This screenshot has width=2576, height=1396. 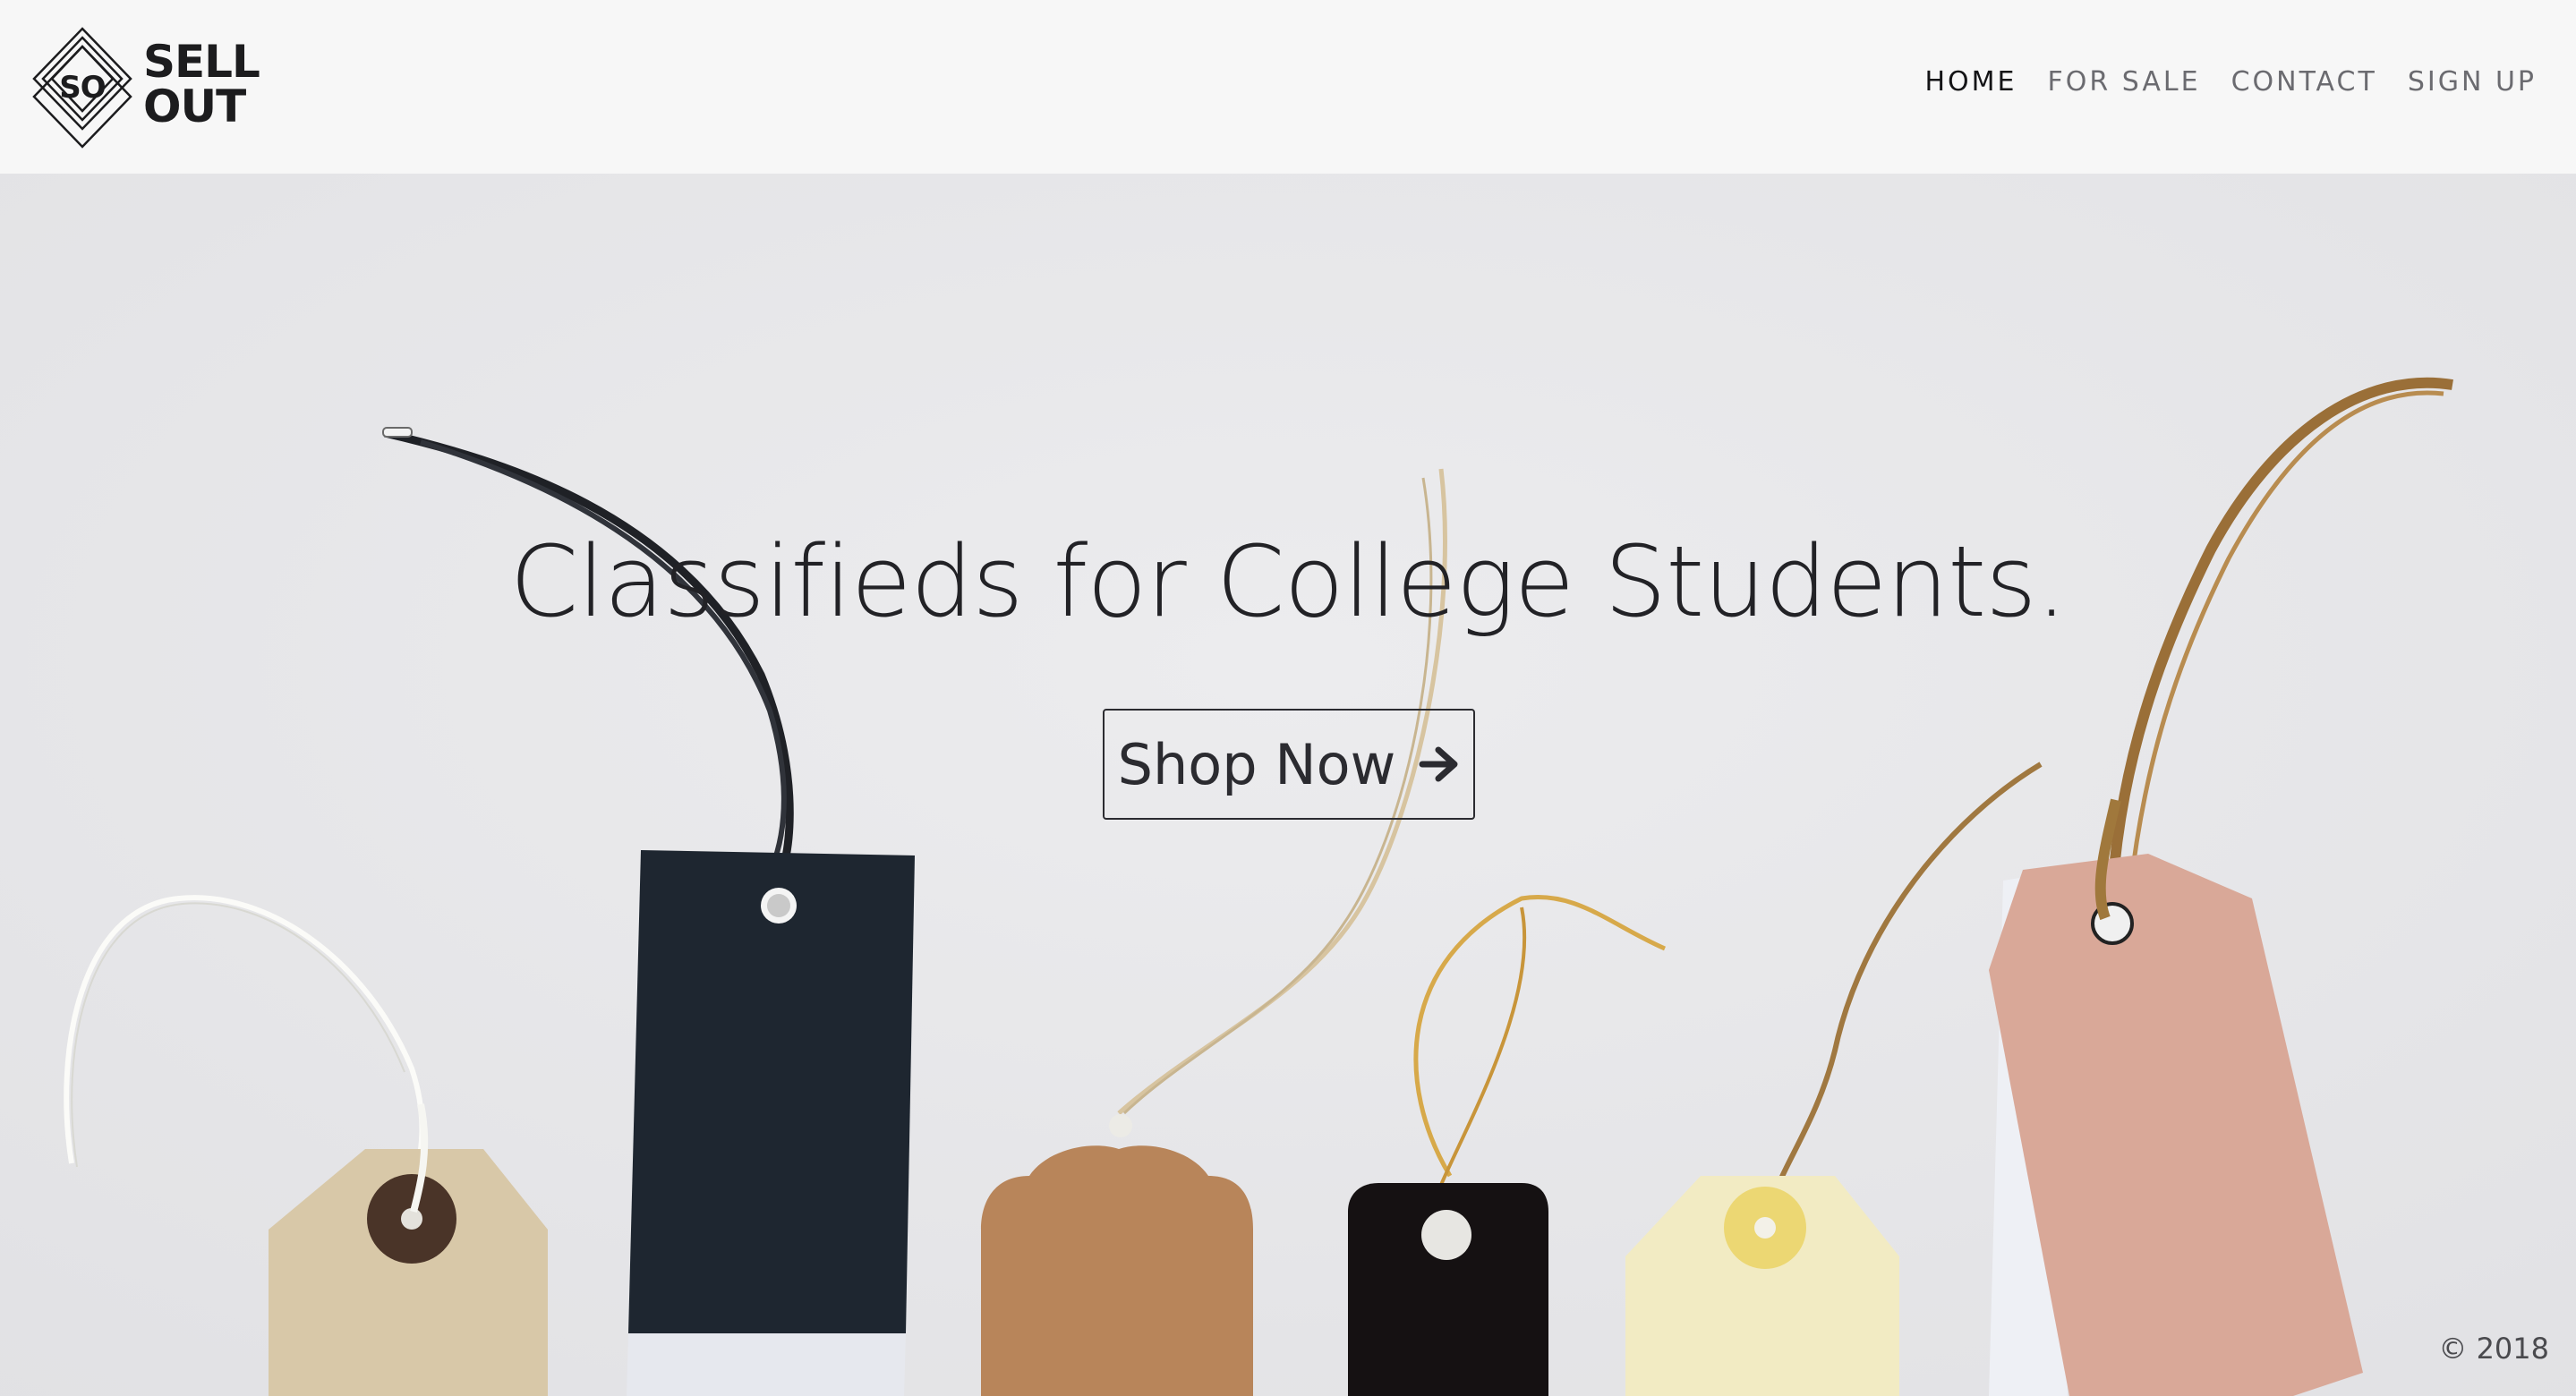 I want to click on nav-sign-up: SIGN UP, so click(x=2472, y=82).